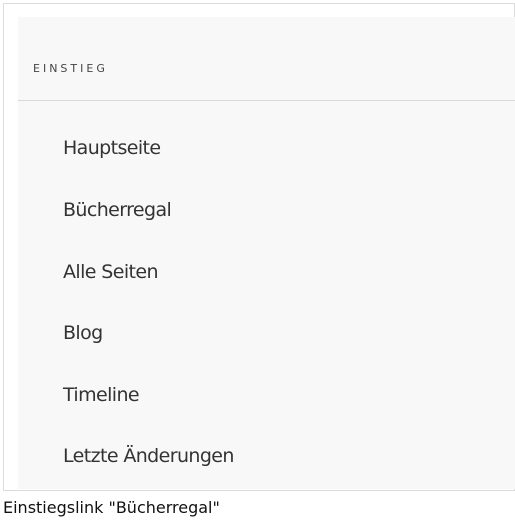 The height and width of the screenshot is (528, 515). I want to click on nav-link-hauptseite: Hauptseite, so click(266, 147).